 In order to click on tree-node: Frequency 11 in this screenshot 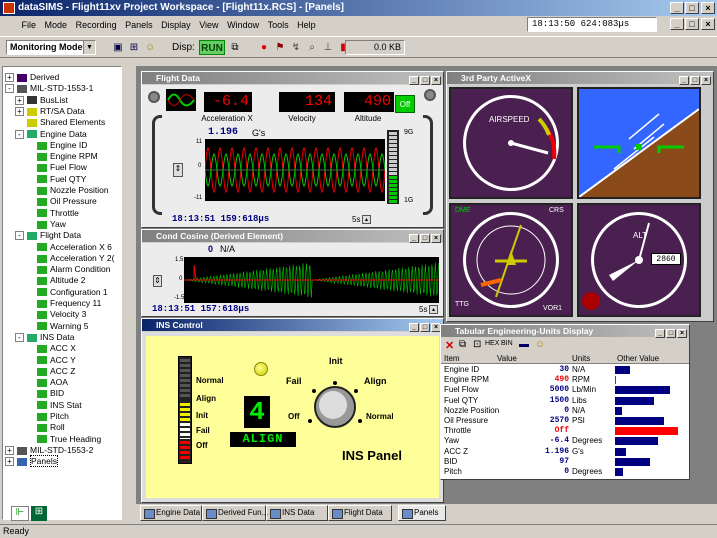, I will do `click(69, 303)`.